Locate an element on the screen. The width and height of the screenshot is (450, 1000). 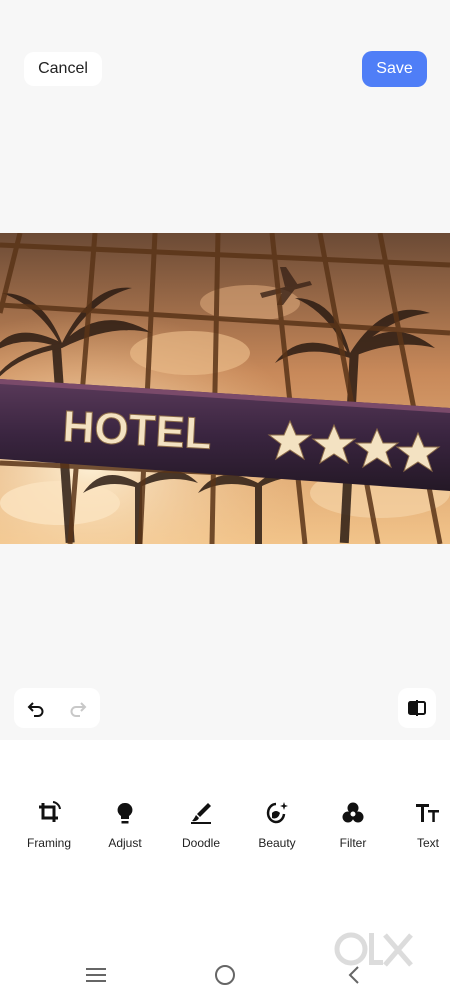
history-controls is located at coordinates (57, 708).